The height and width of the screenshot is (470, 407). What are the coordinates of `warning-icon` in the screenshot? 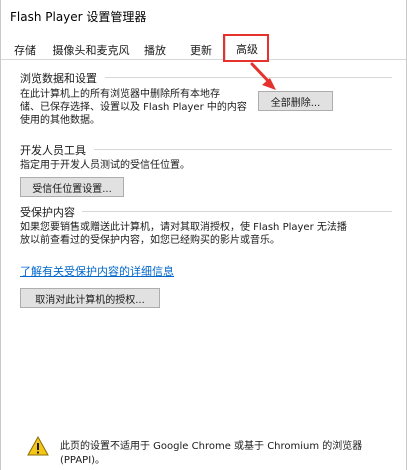 It's located at (38, 446).